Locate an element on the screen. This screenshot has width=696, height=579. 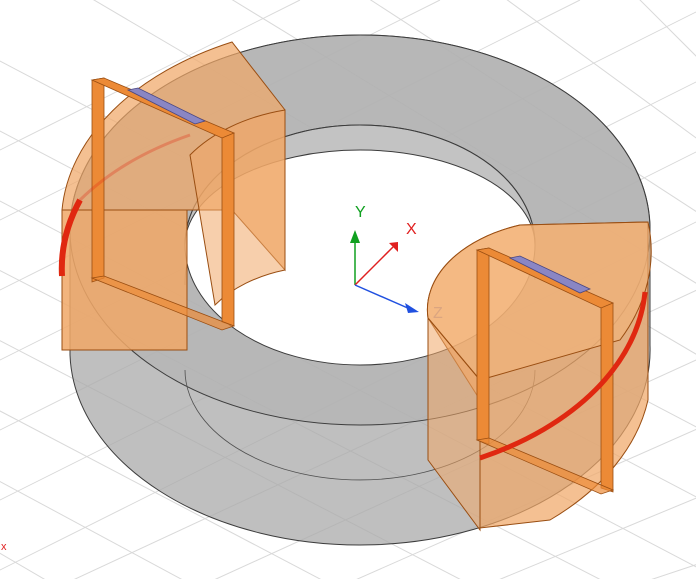
axis-y-label: Y is located at coordinates (360, 212).